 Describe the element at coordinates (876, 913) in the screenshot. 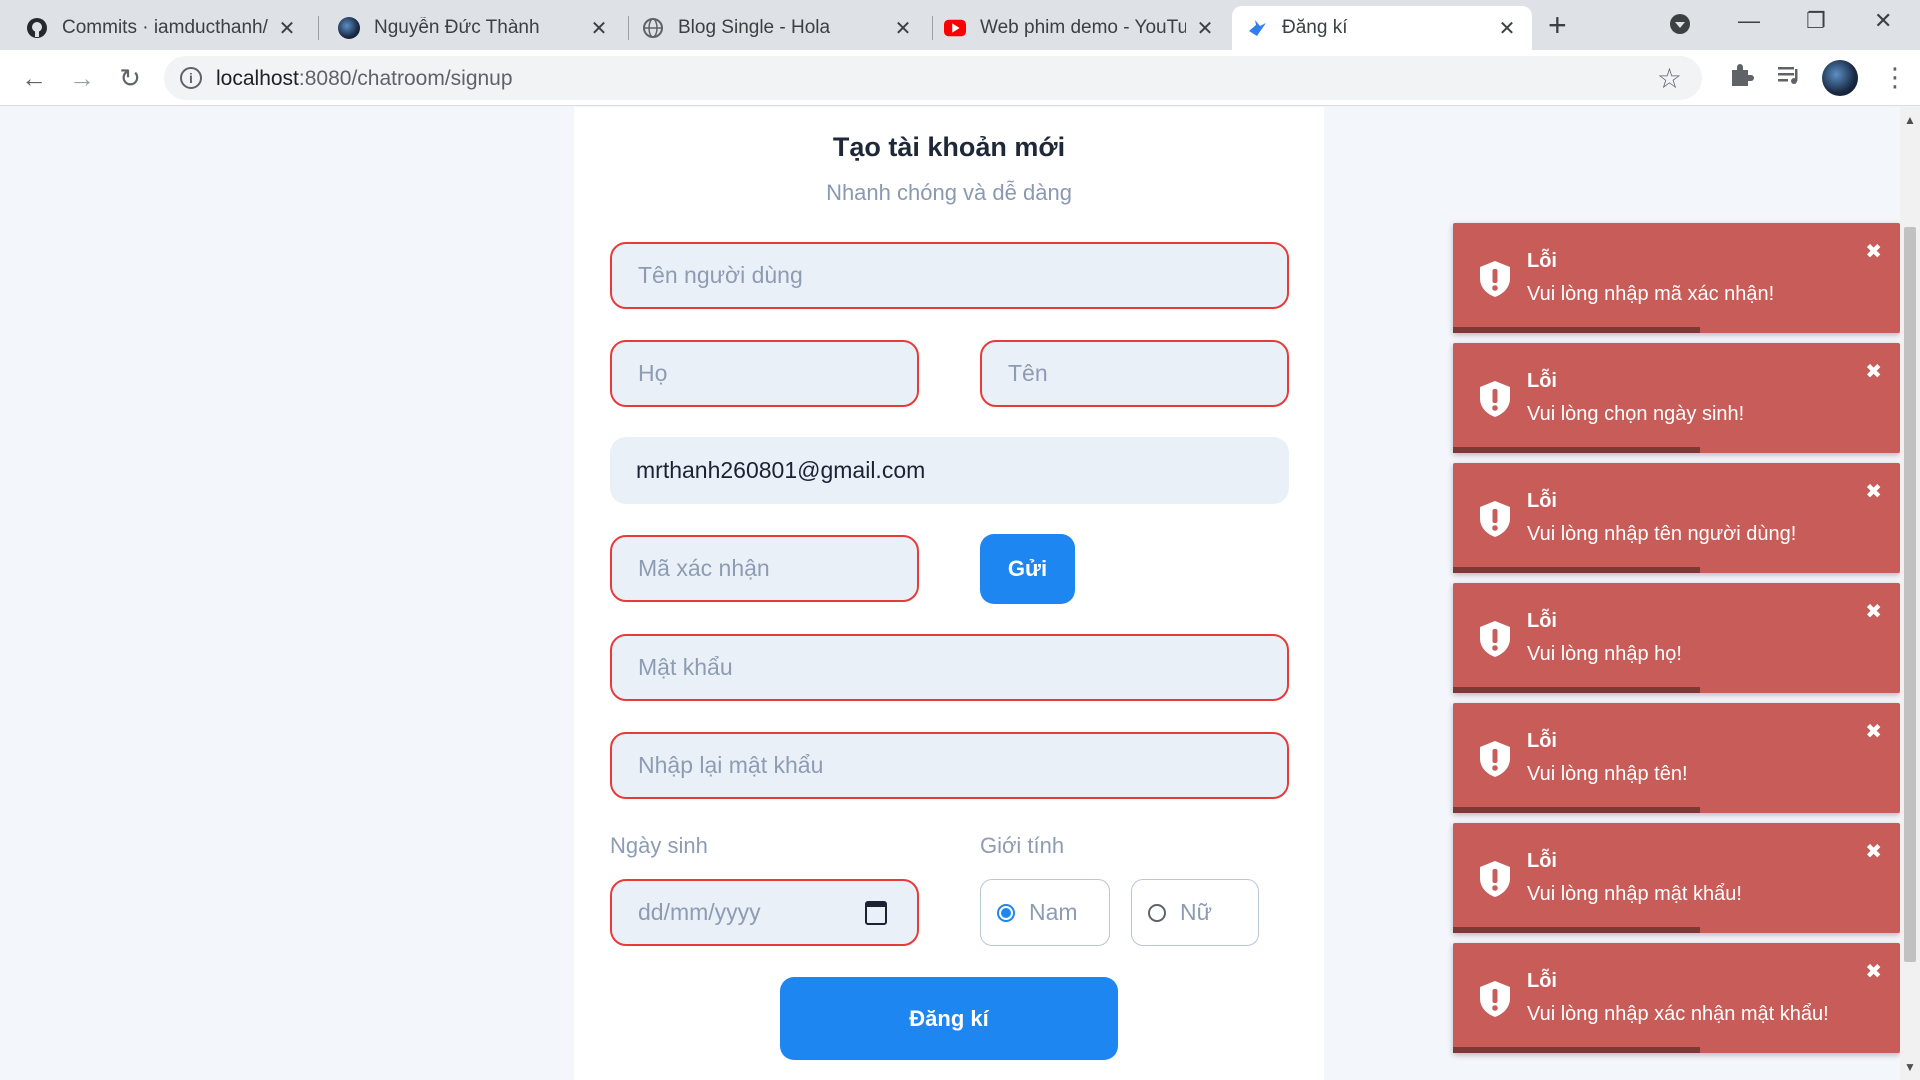

I see `calendar-icon` at that location.